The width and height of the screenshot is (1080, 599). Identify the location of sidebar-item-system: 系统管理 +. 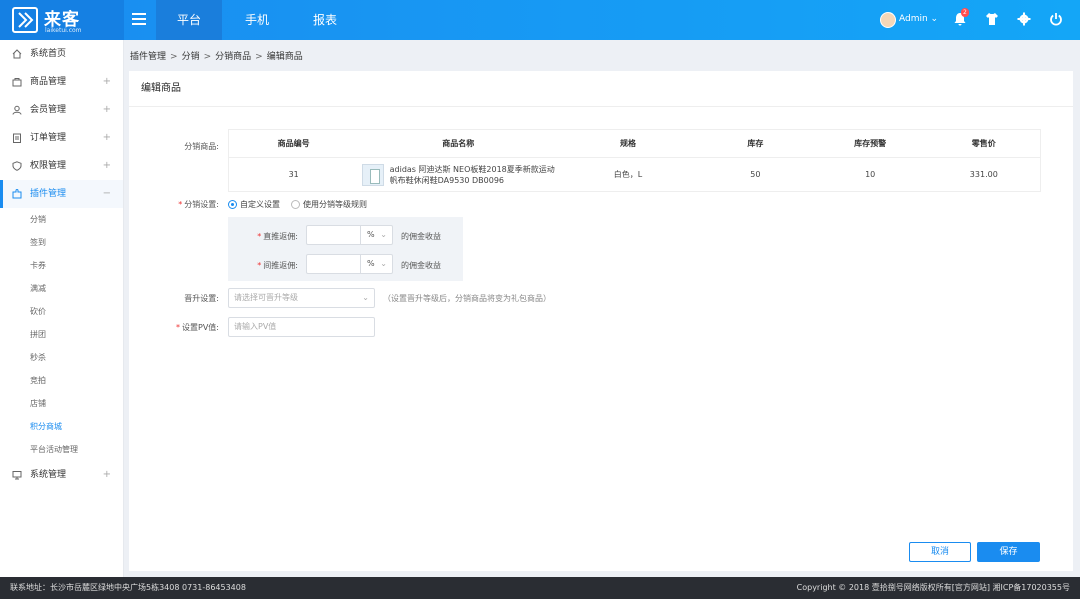
(61, 475).